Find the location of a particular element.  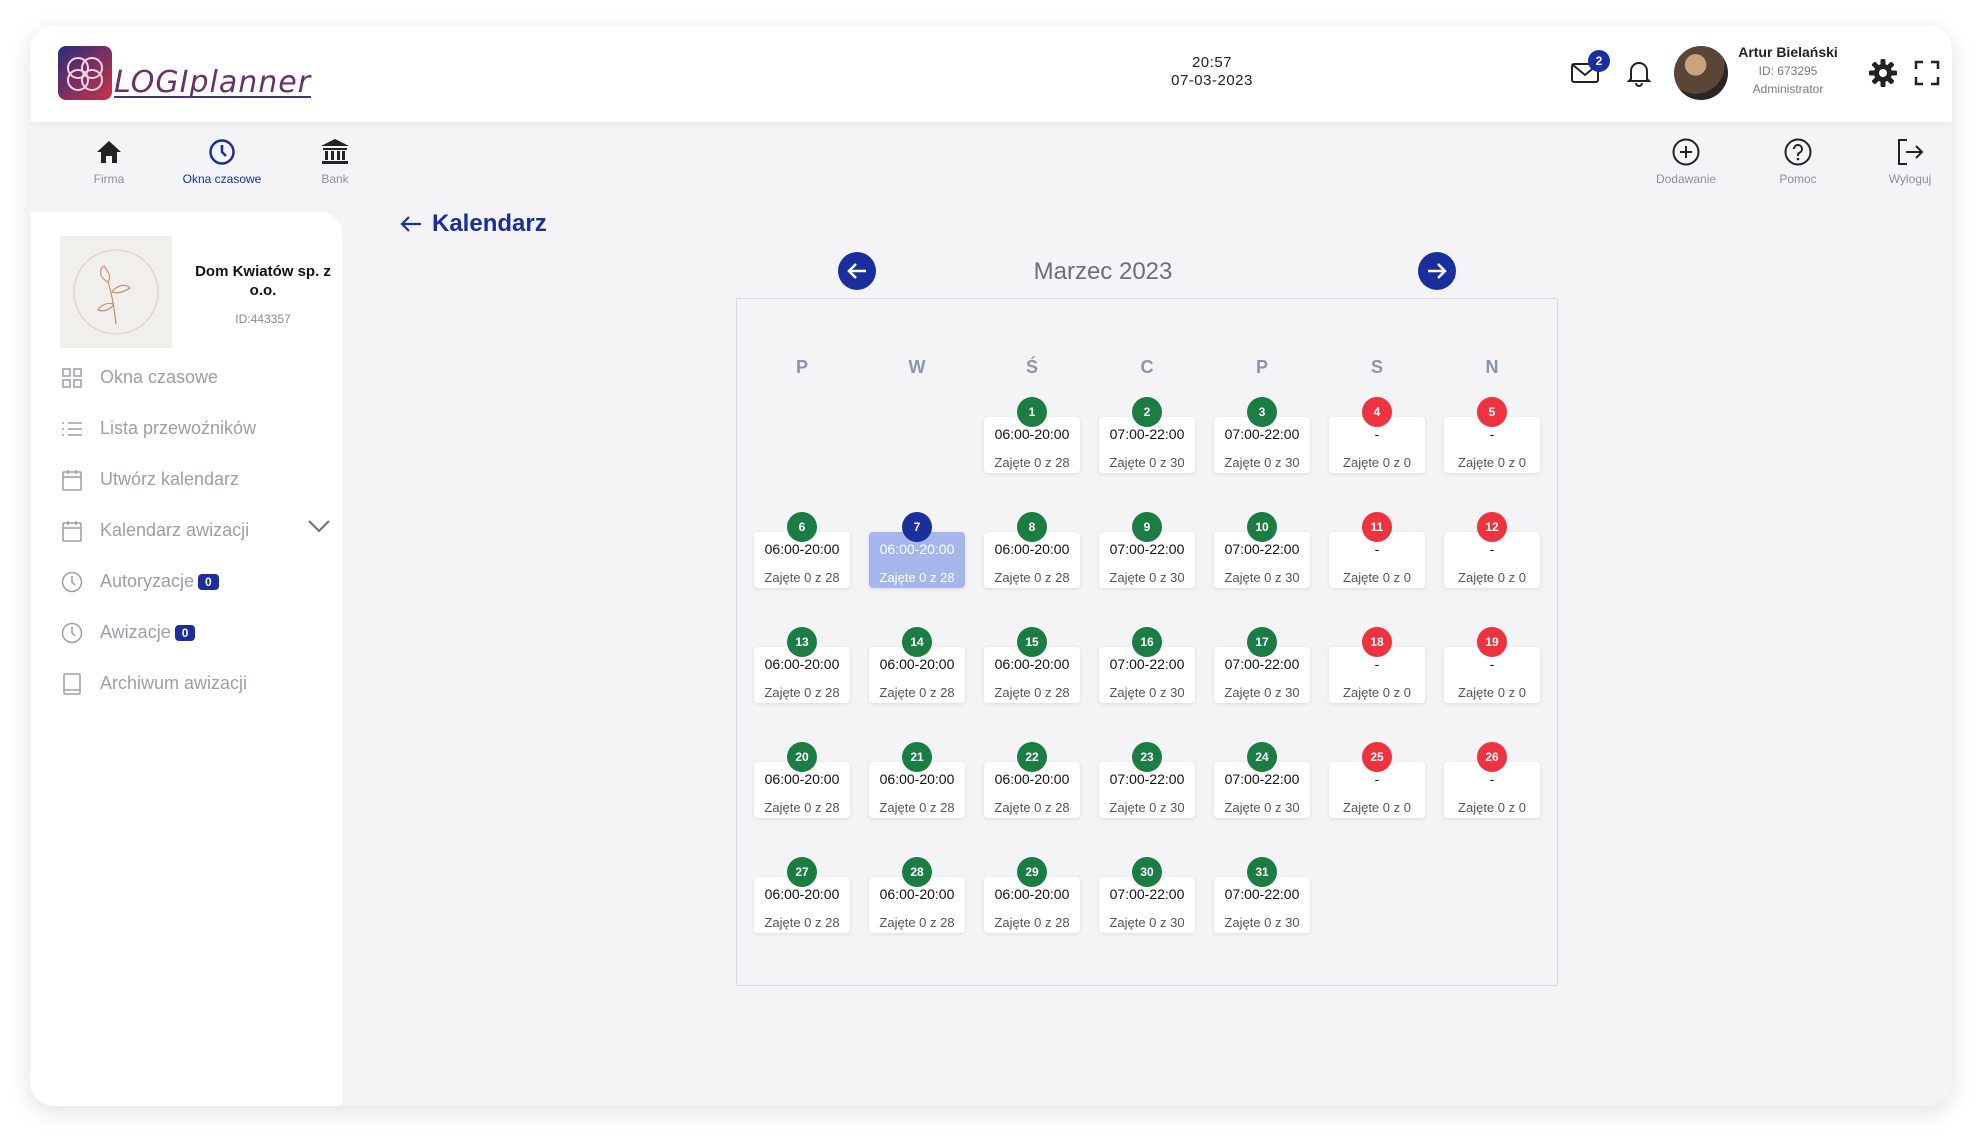

day-number-badge: 29 is located at coordinates (1032, 872).